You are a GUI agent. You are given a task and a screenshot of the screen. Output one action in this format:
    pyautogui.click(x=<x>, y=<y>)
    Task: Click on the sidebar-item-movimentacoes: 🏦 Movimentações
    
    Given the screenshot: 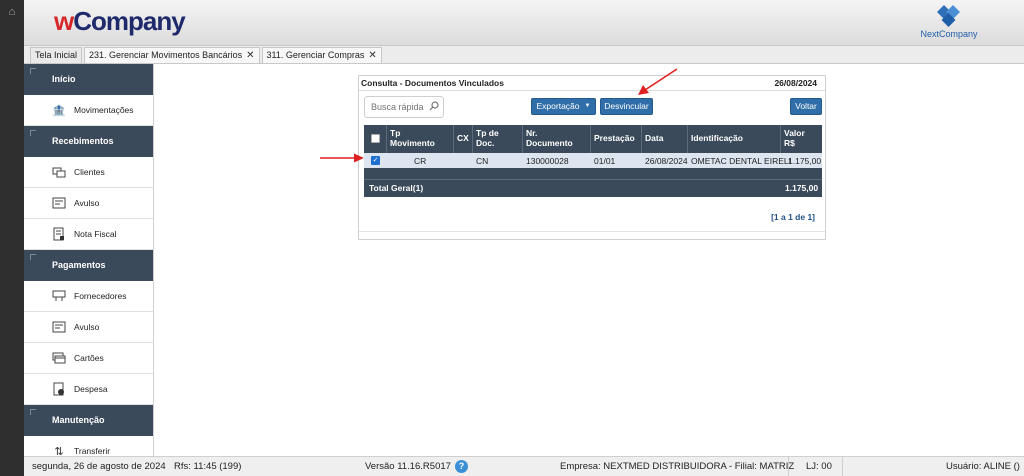 What is the action you would take?
    pyautogui.click(x=88, y=110)
    